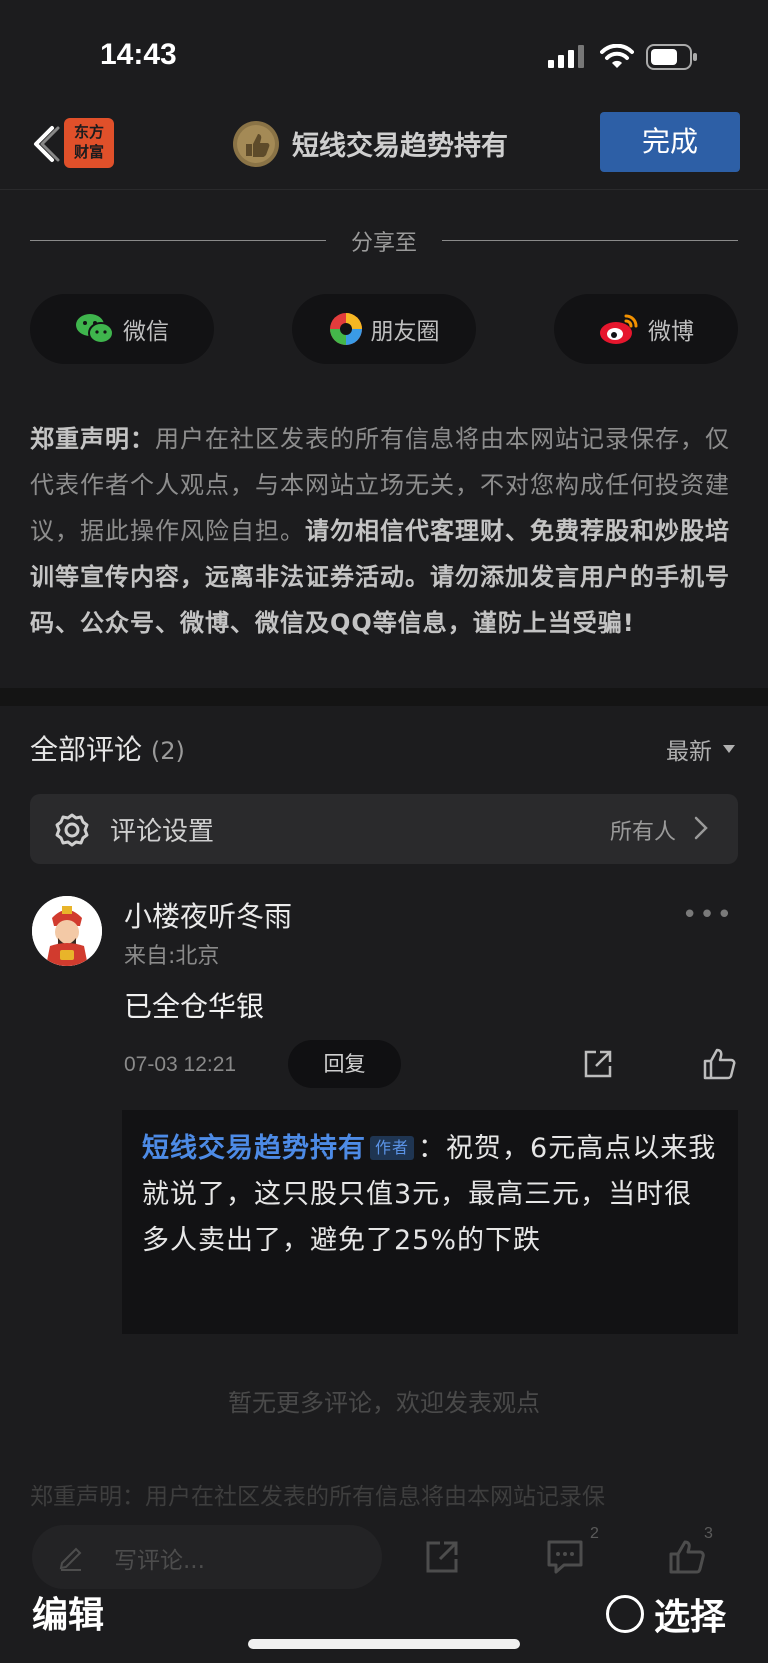 Image resolution: width=768 pixels, height=1663 pixels. I want to click on share-heading: 分享至, so click(384, 240).